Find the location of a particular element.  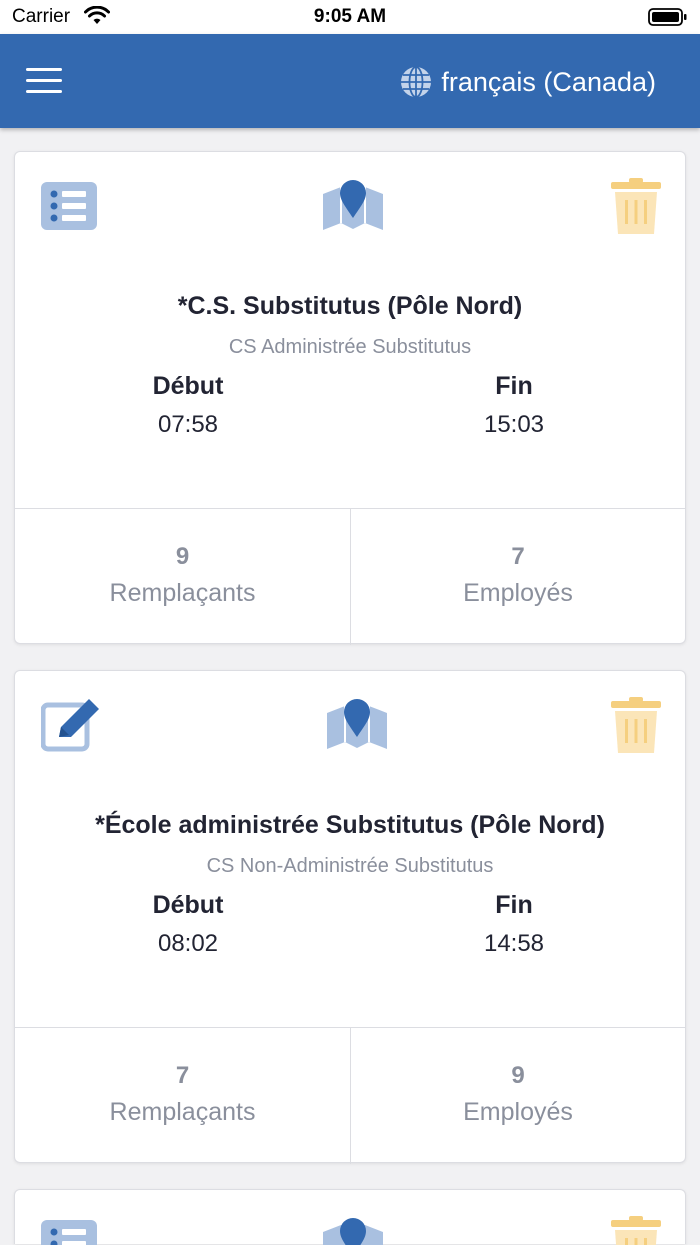

hamburger-menu-icon is located at coordinates (44, 81).